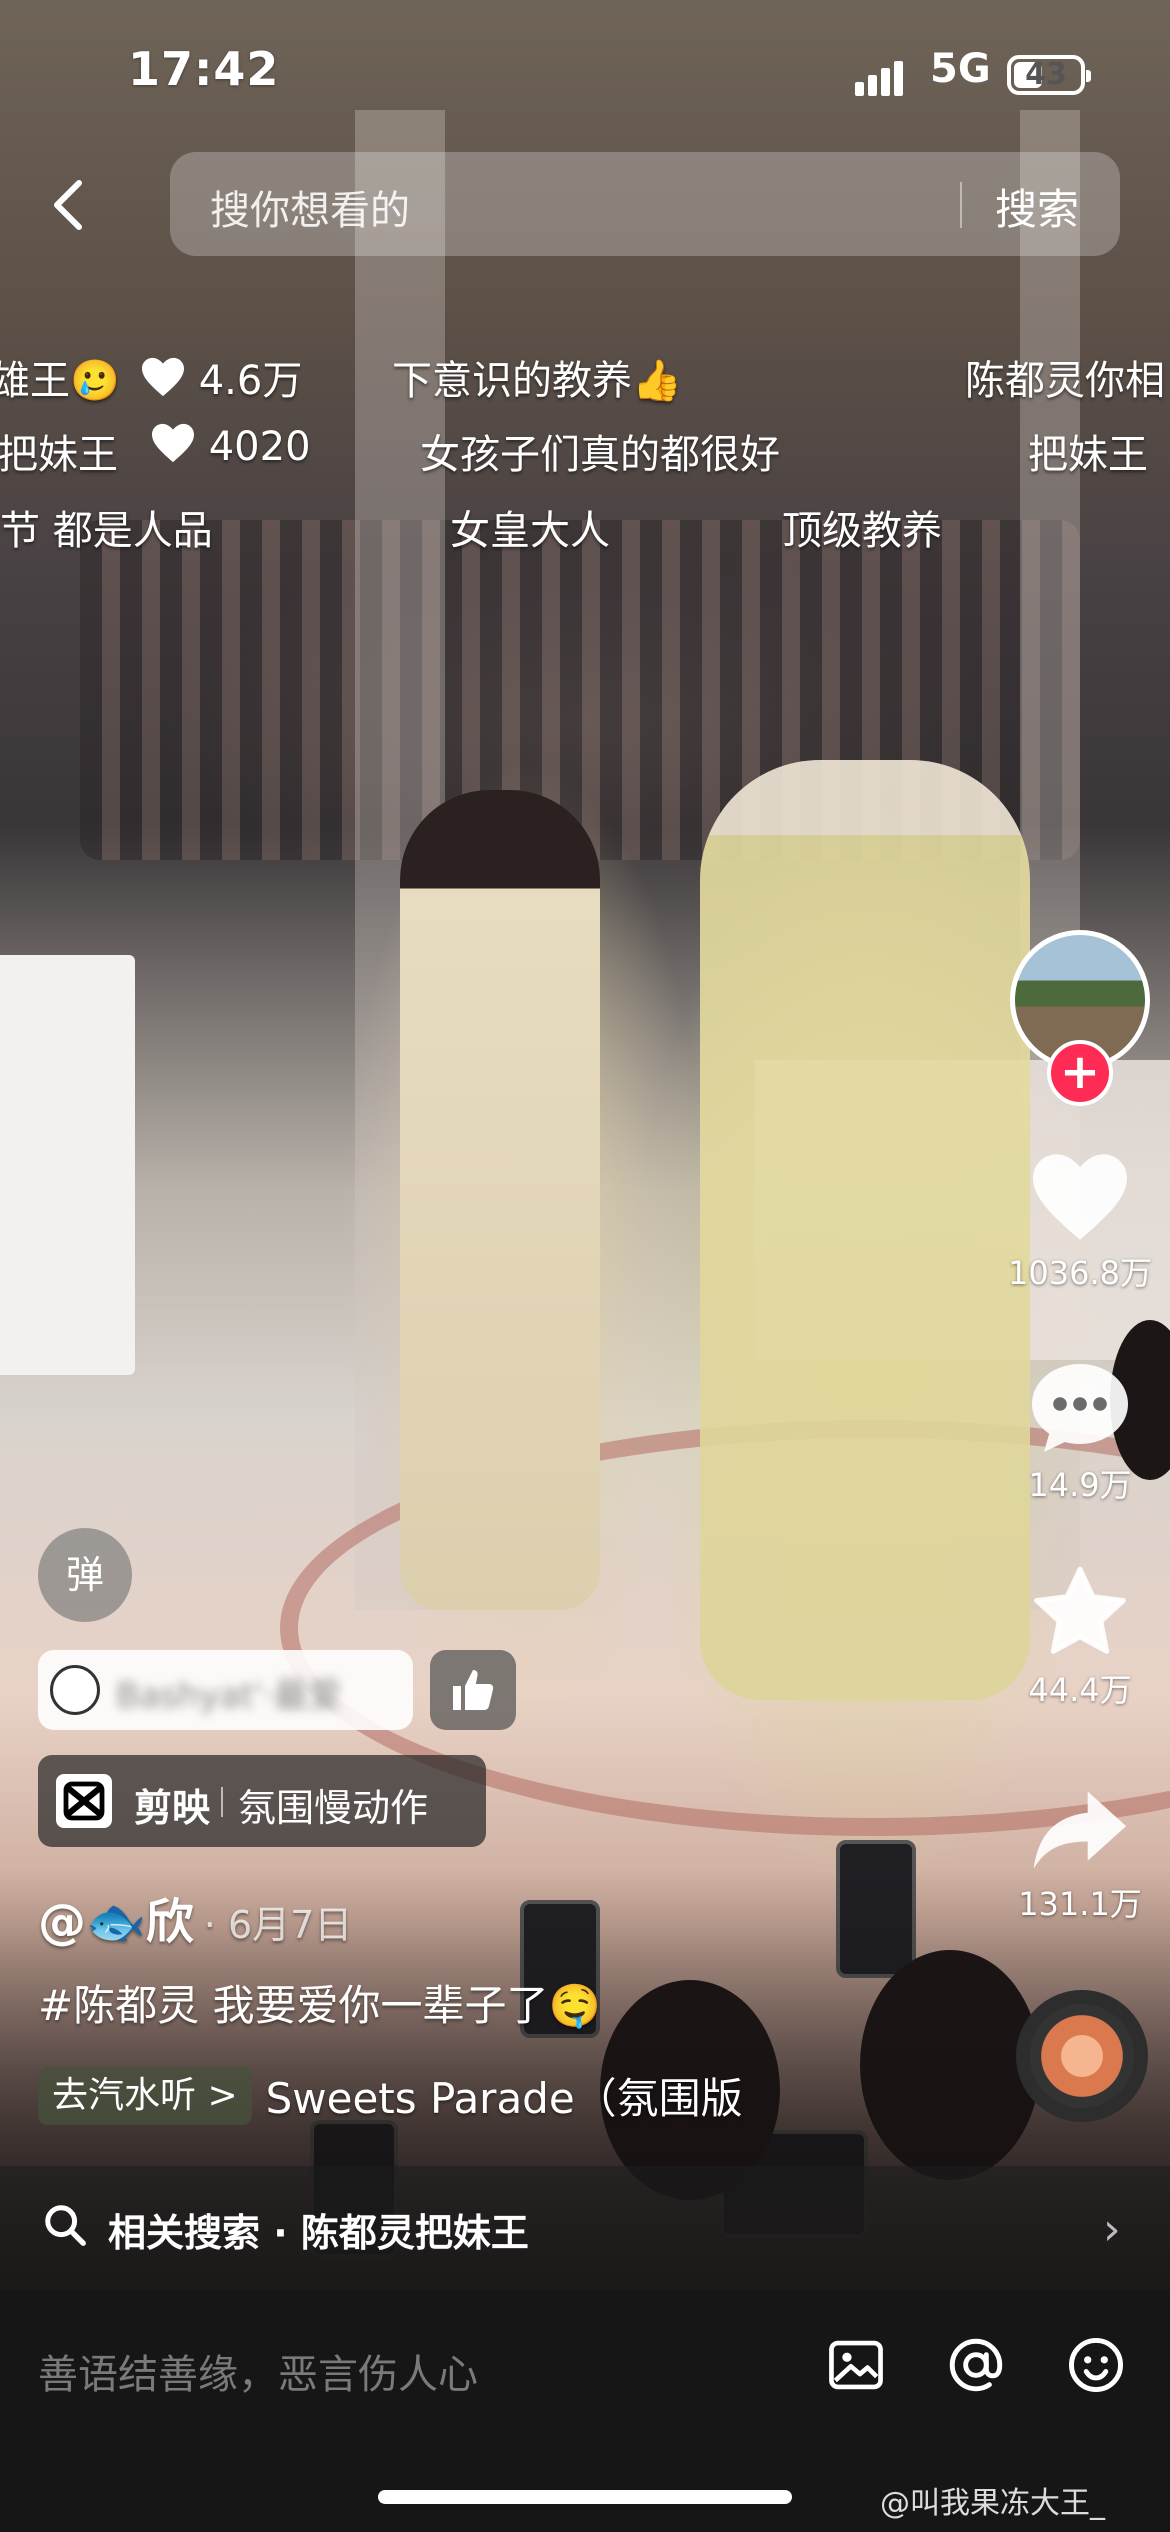 This screenshot has width=1170, height=2532. Describe the element at coordinates (172, 1808) in the screenshot. I see `capcut-app-name: 剪映` at that location.